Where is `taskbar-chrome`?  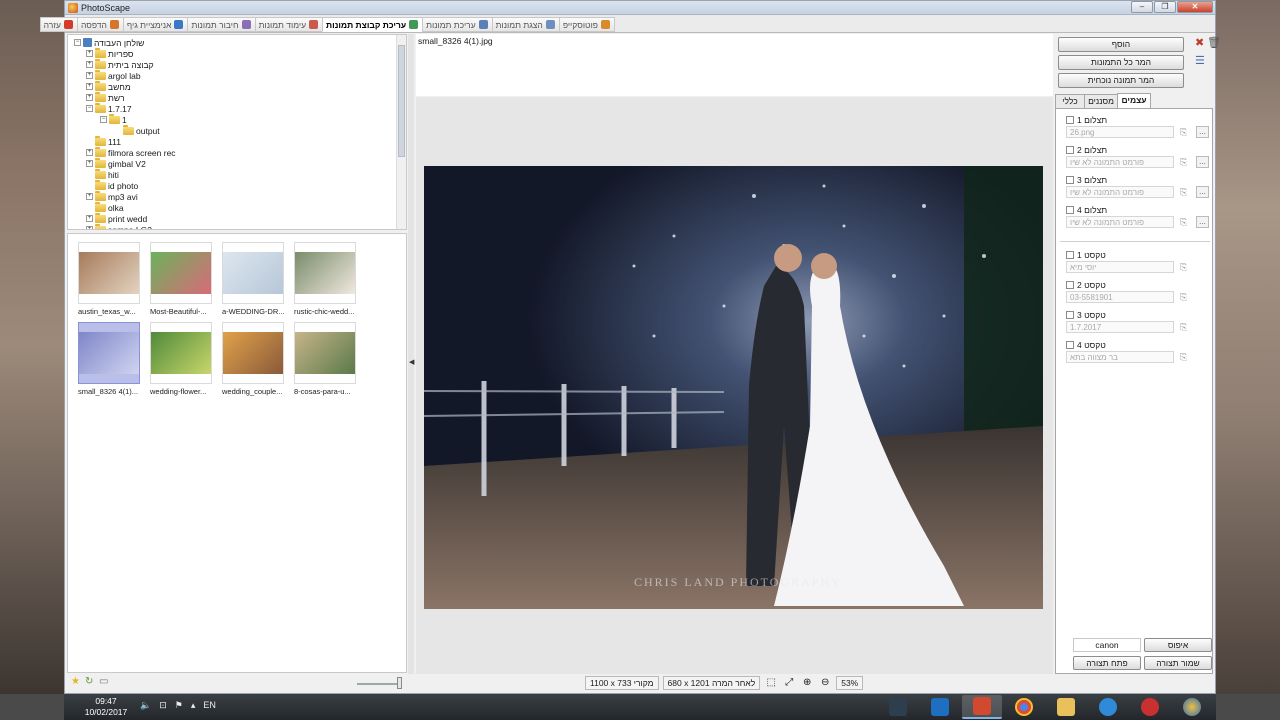
taskbar-chrome is located at coordinates (1024, 707).